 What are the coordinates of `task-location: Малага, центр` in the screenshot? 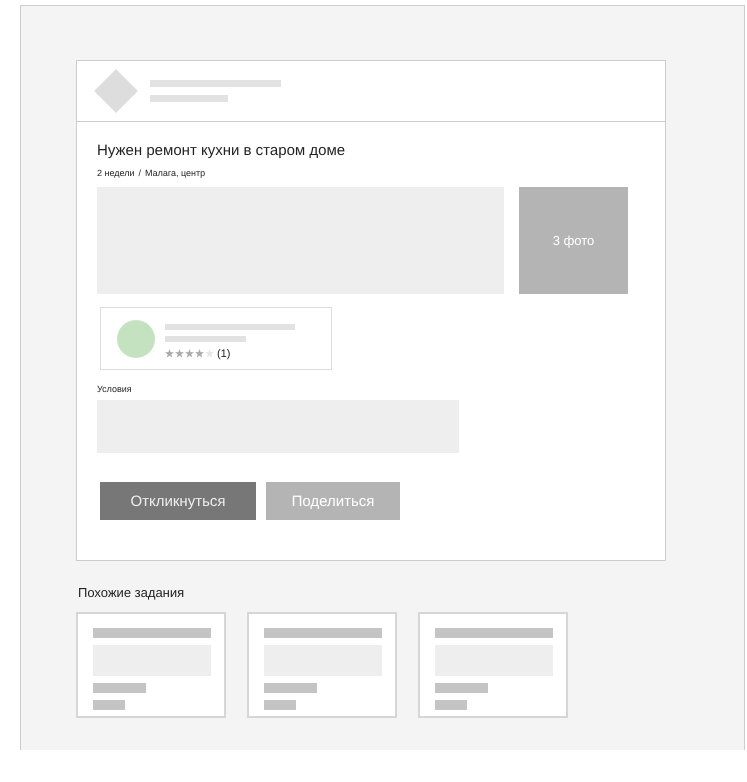 It's located at (175, 173).